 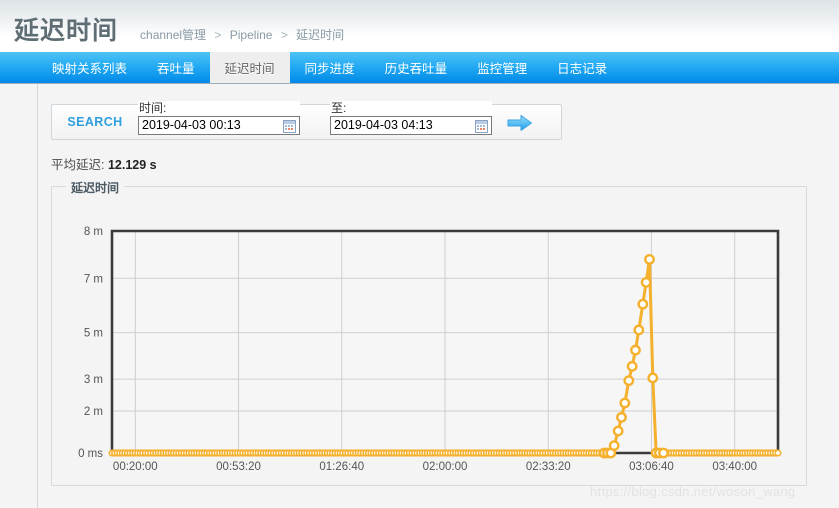 What do you see at coordinates (520, 123) in the screenshot?
I see `arrow-right-icon` at bounding box center [520, 123].